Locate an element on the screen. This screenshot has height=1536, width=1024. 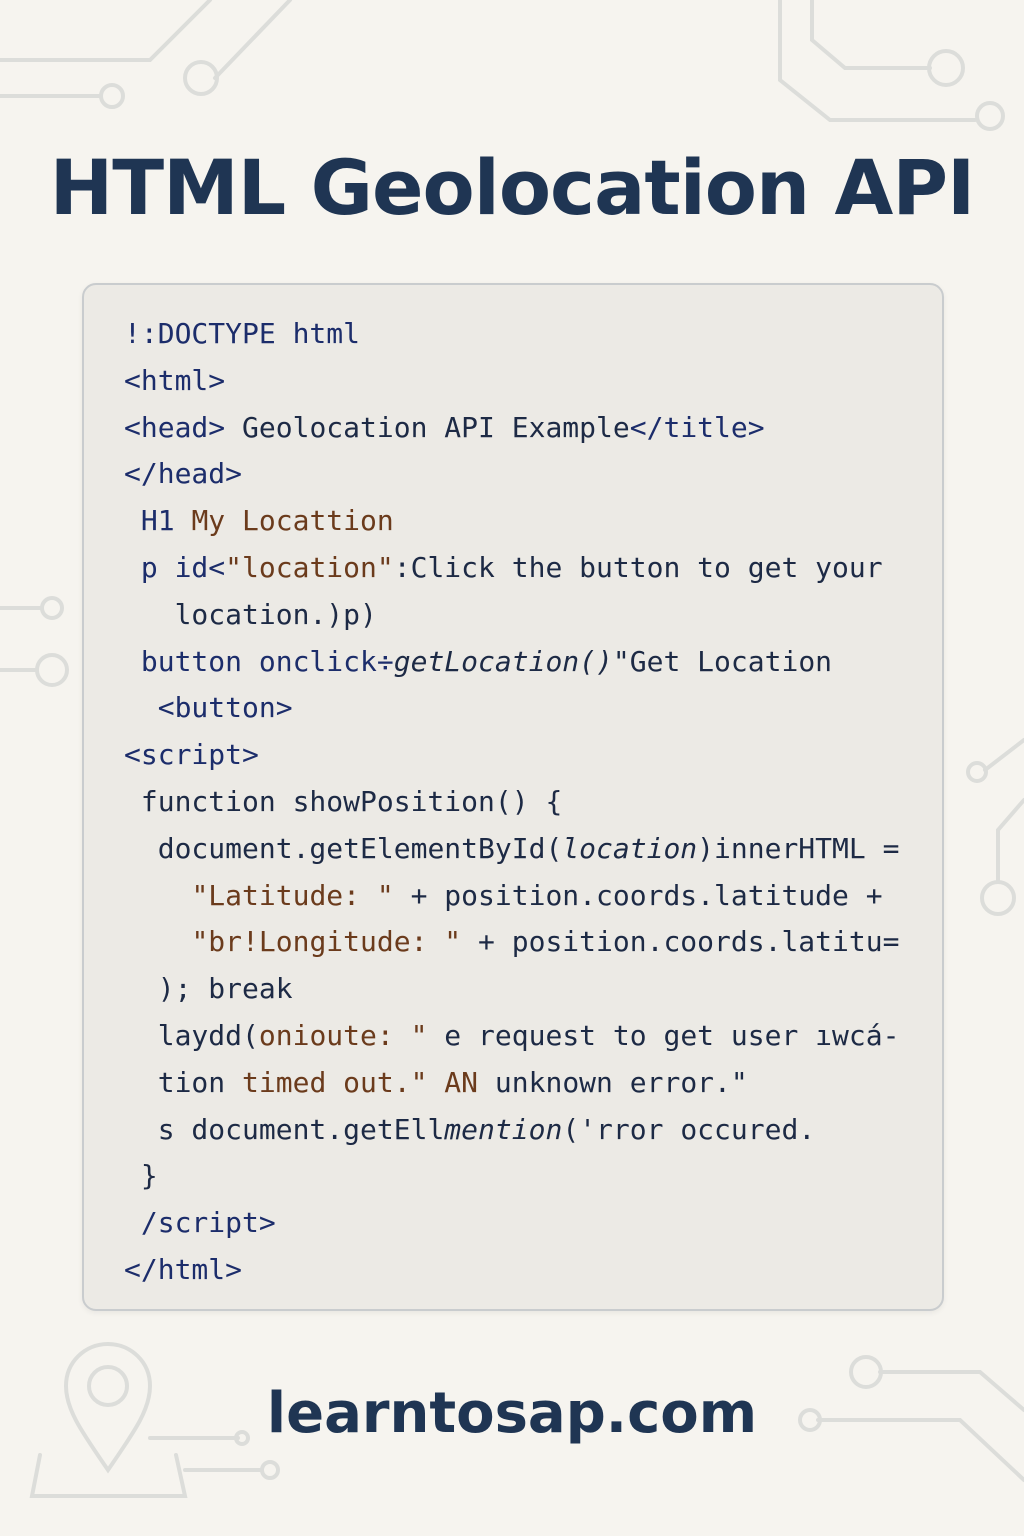
code-token: ('rror occured. is located at coordinates (689, 1129).